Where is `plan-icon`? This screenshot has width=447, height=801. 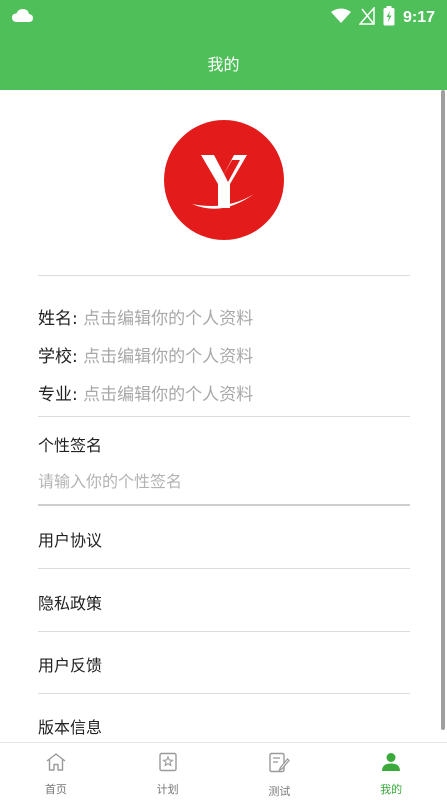
plan-icon is located at coordinates (168, 764).